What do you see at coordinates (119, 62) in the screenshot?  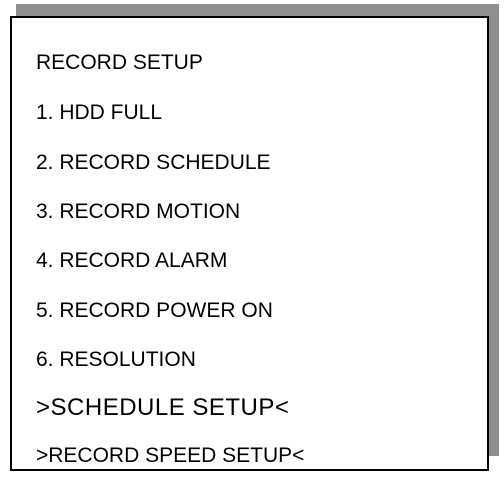 I see `menu-title: RECORD SETUP` at bounding box center [119, 62].